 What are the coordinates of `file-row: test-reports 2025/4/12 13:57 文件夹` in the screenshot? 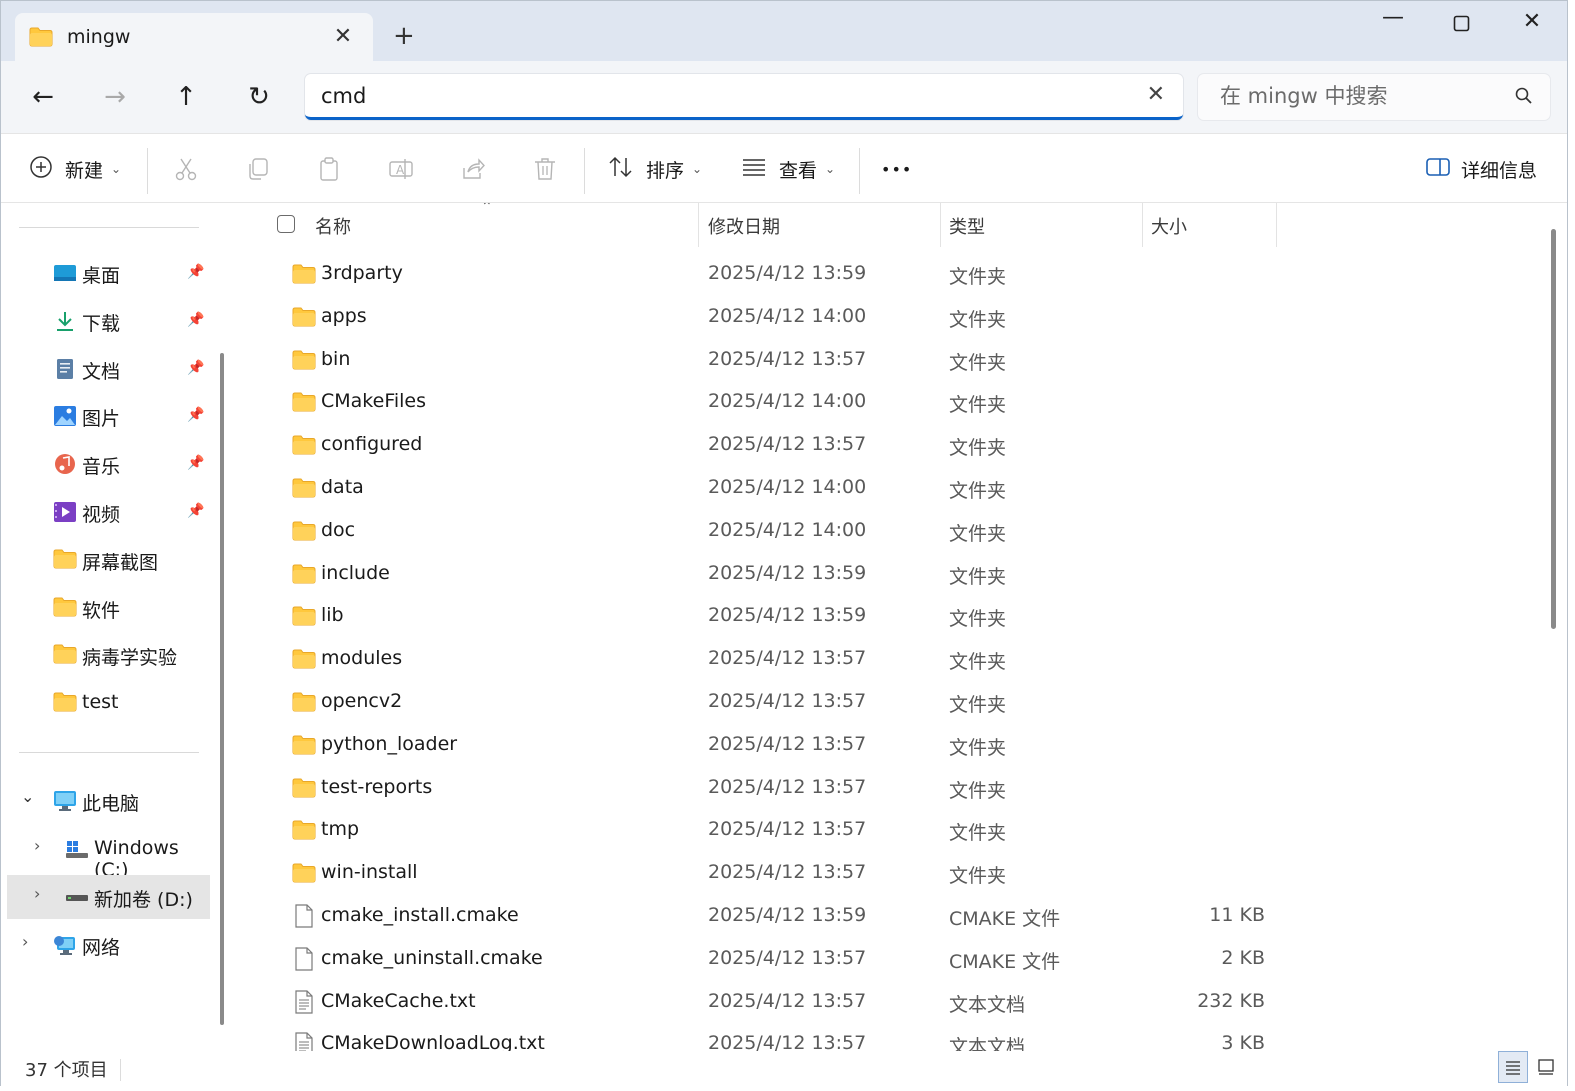 It's located at (767, 788).